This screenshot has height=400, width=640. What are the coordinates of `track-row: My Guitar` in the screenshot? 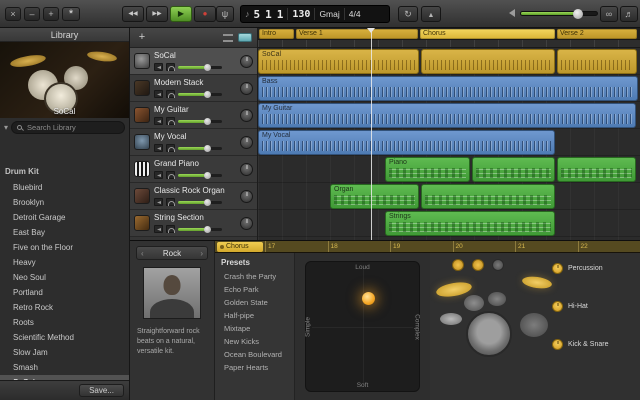 It's located at (193, 115).